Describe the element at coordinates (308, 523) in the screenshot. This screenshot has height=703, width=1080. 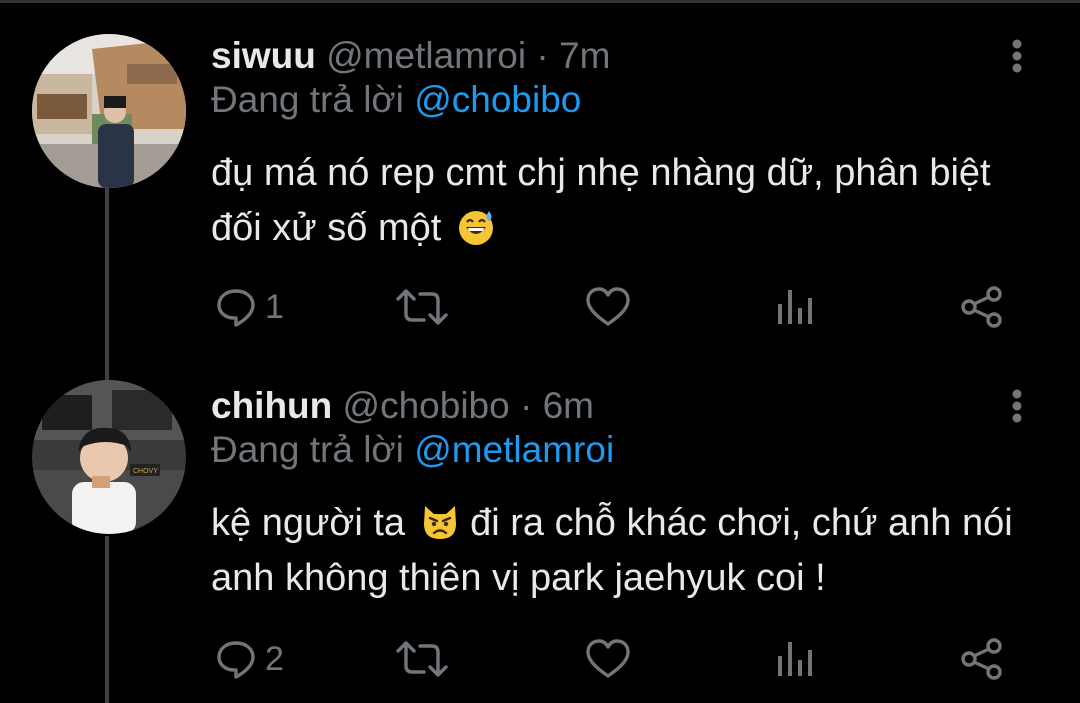
I see `tweet-text-body: kệ người ta` at that location.